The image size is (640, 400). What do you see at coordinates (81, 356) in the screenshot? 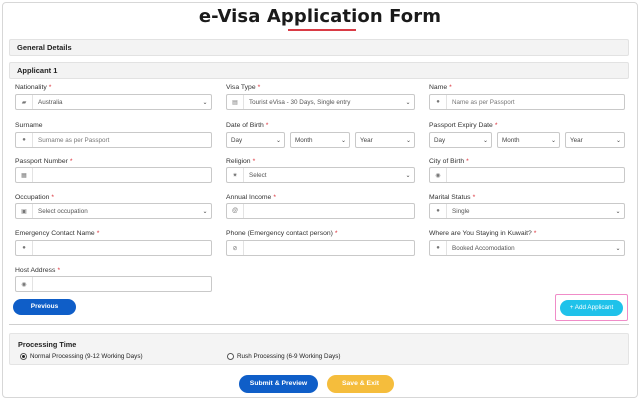
I see `radio-normal-processing: Normal Processing (9-12 Working Days)` at bounding box center [81, 356].